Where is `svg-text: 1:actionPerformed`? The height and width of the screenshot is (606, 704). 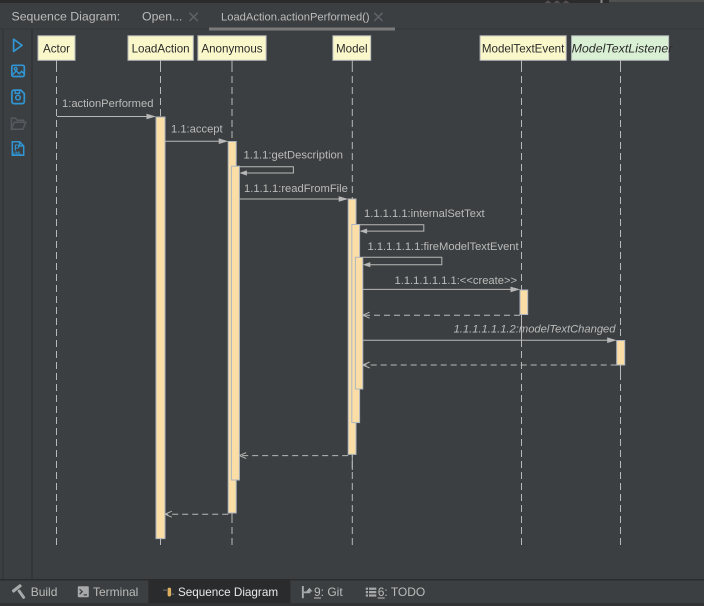 svg-text: 1:actionPerformed is located at coordinates (107, 104).